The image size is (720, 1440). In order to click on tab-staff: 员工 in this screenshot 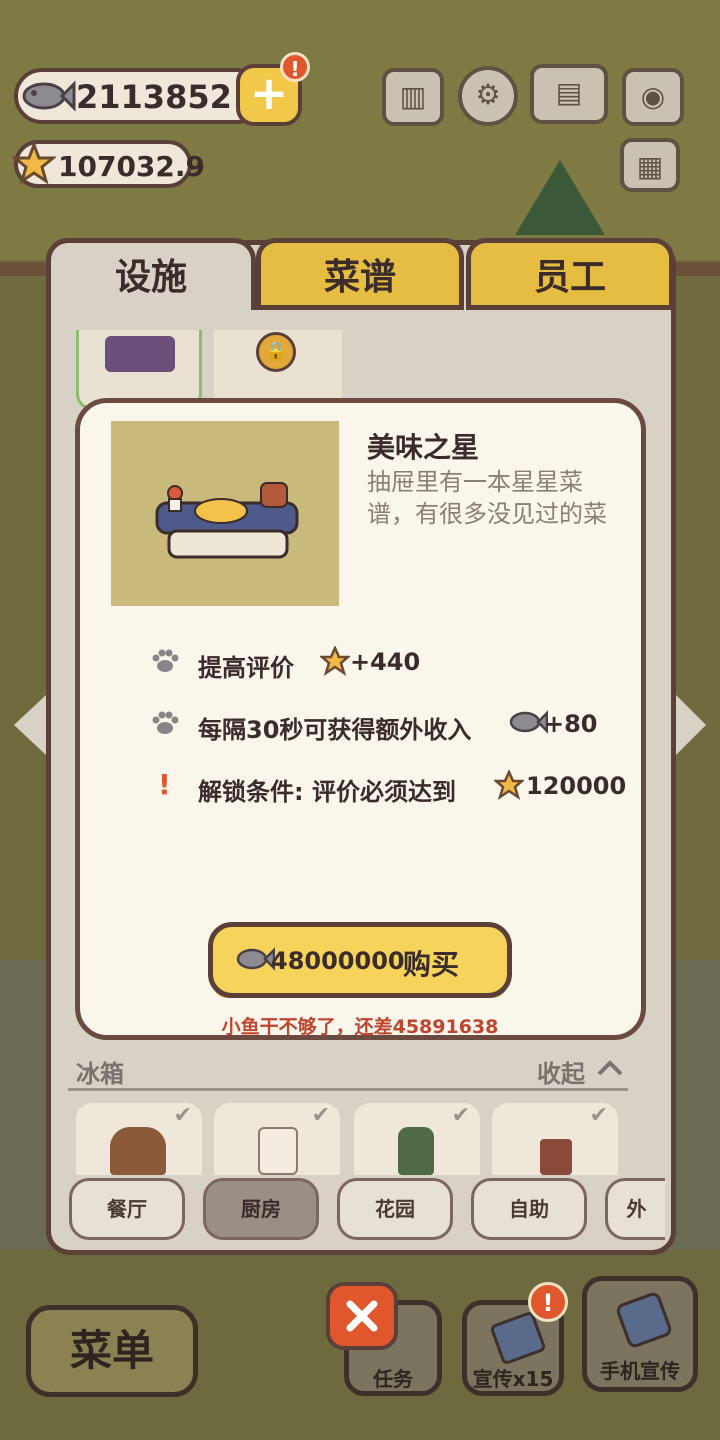, I will do `click(570, 274)`.